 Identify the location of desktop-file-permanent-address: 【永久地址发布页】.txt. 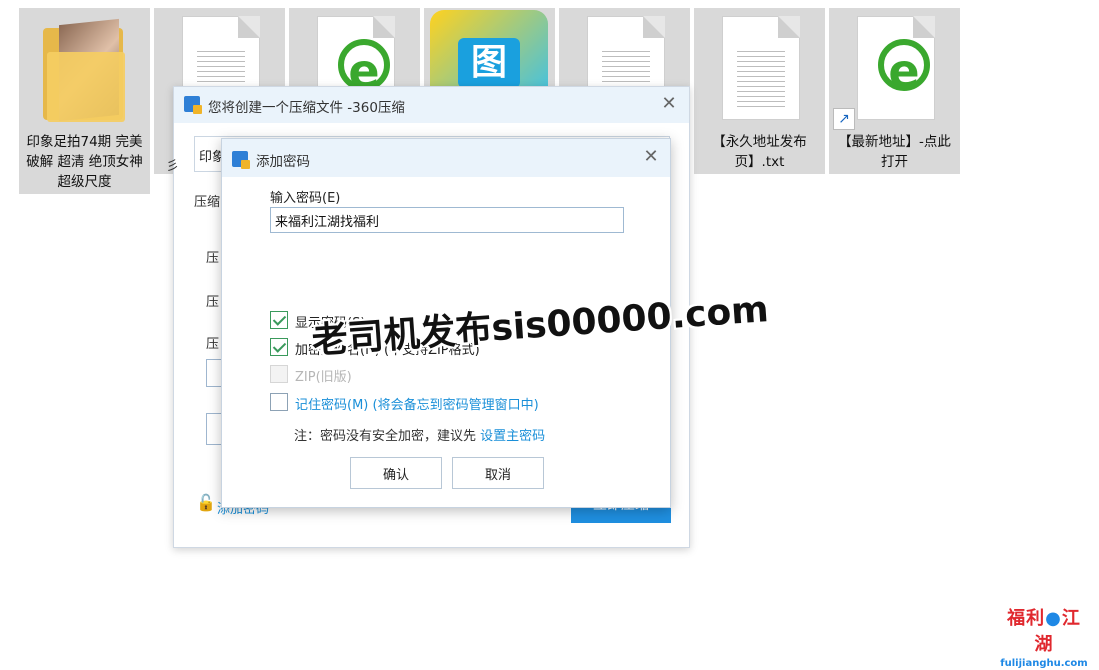
(759, 91).